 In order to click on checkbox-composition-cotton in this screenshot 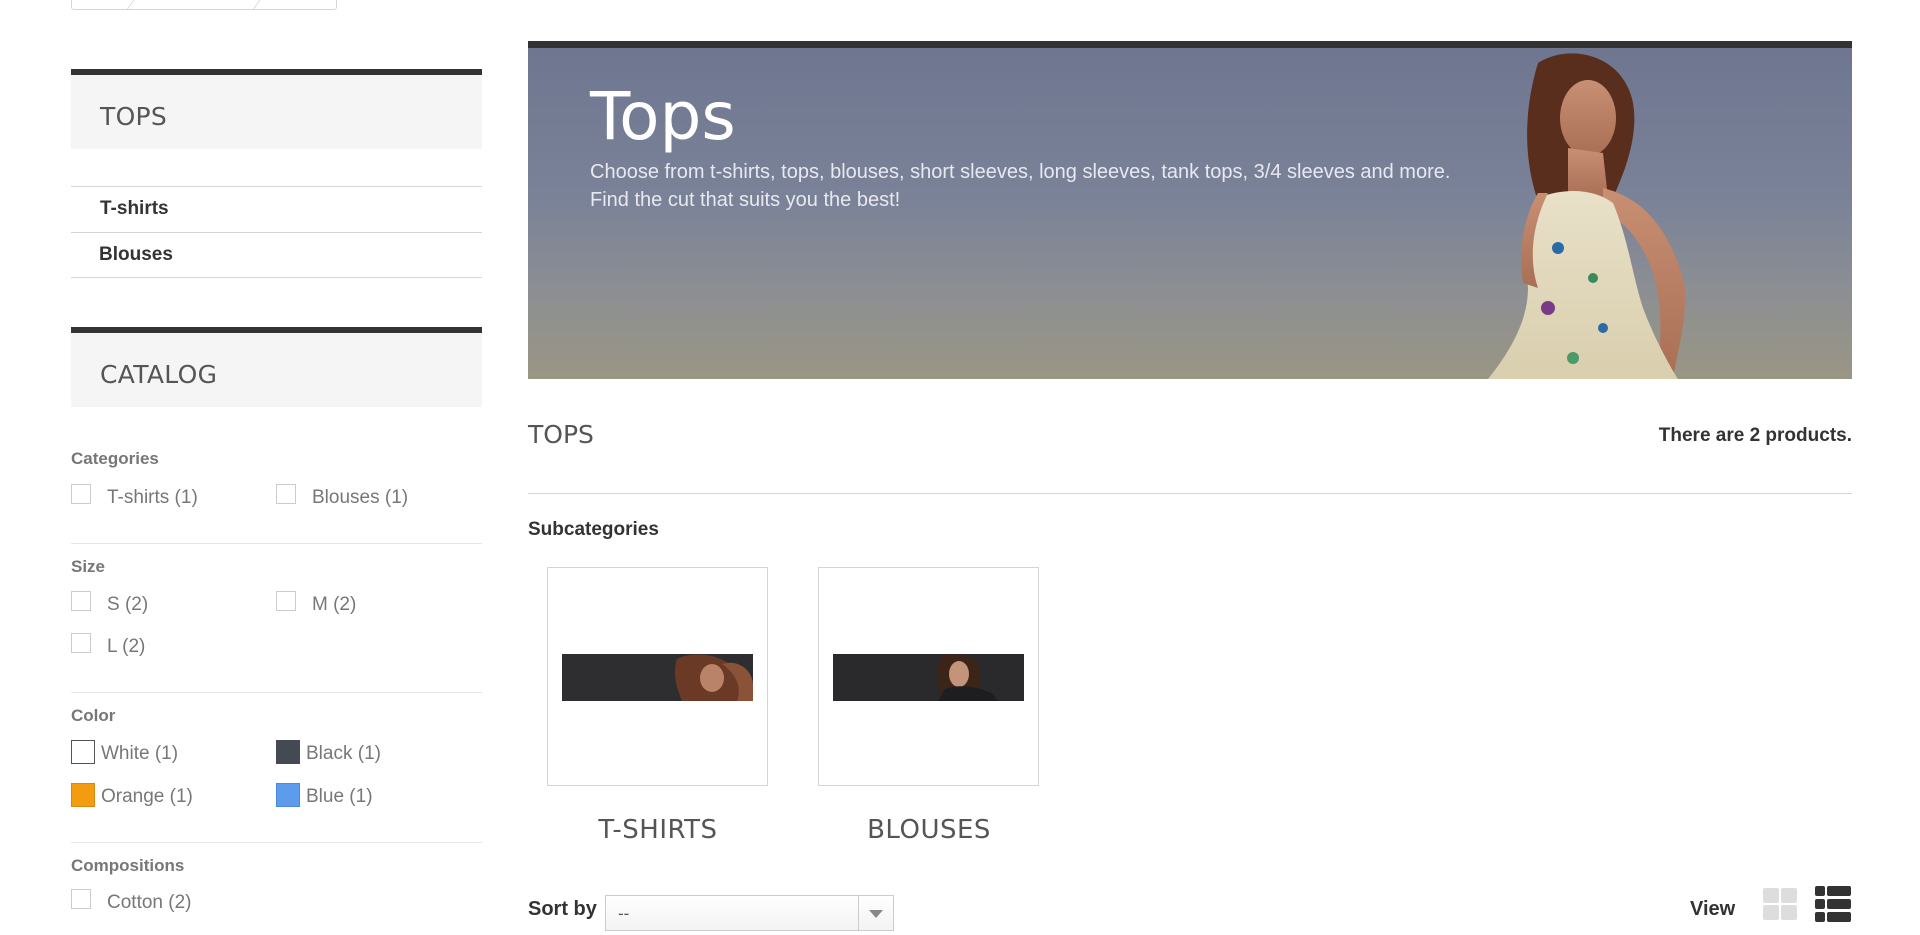, I will do `click(81, 899)`.